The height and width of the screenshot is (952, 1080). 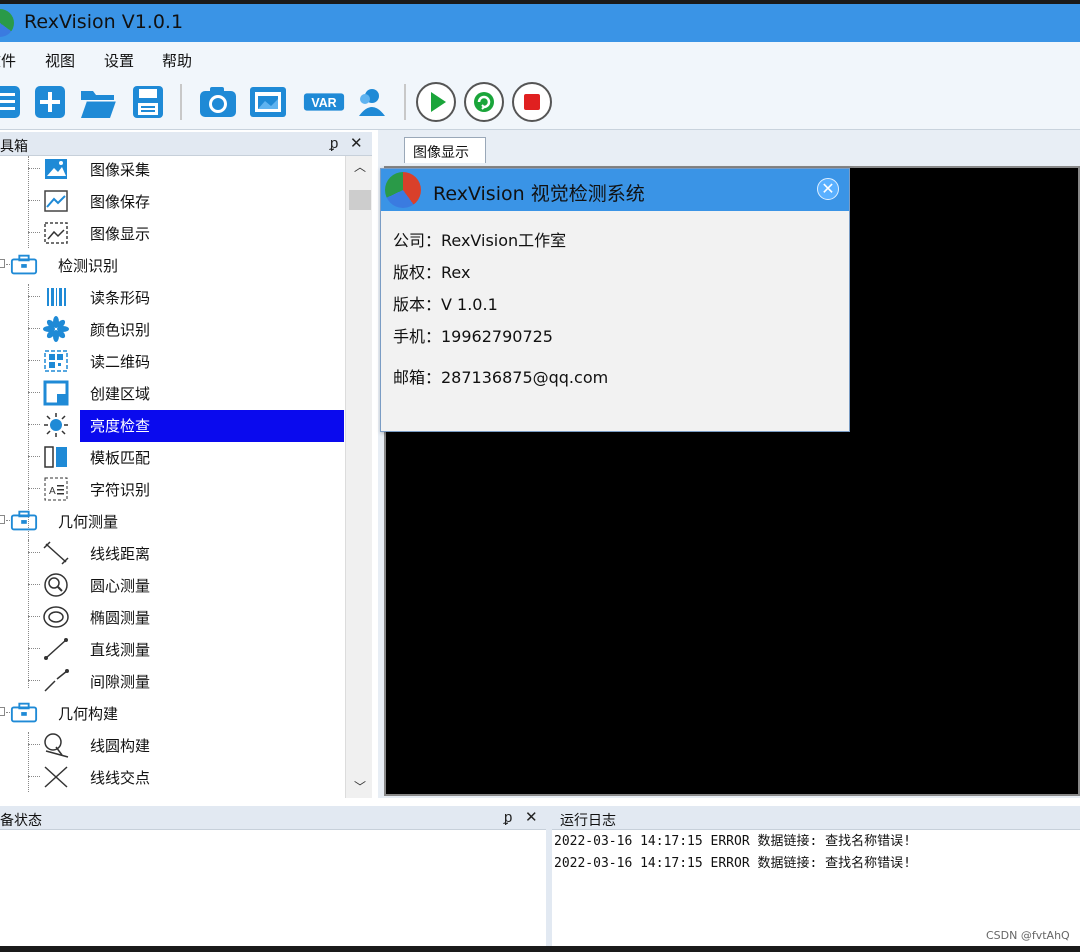 What do you see at coordinates (170, 617) in the screenshot?
I see `tree-item: 椭圆测量` at bounding box center [170, 617].